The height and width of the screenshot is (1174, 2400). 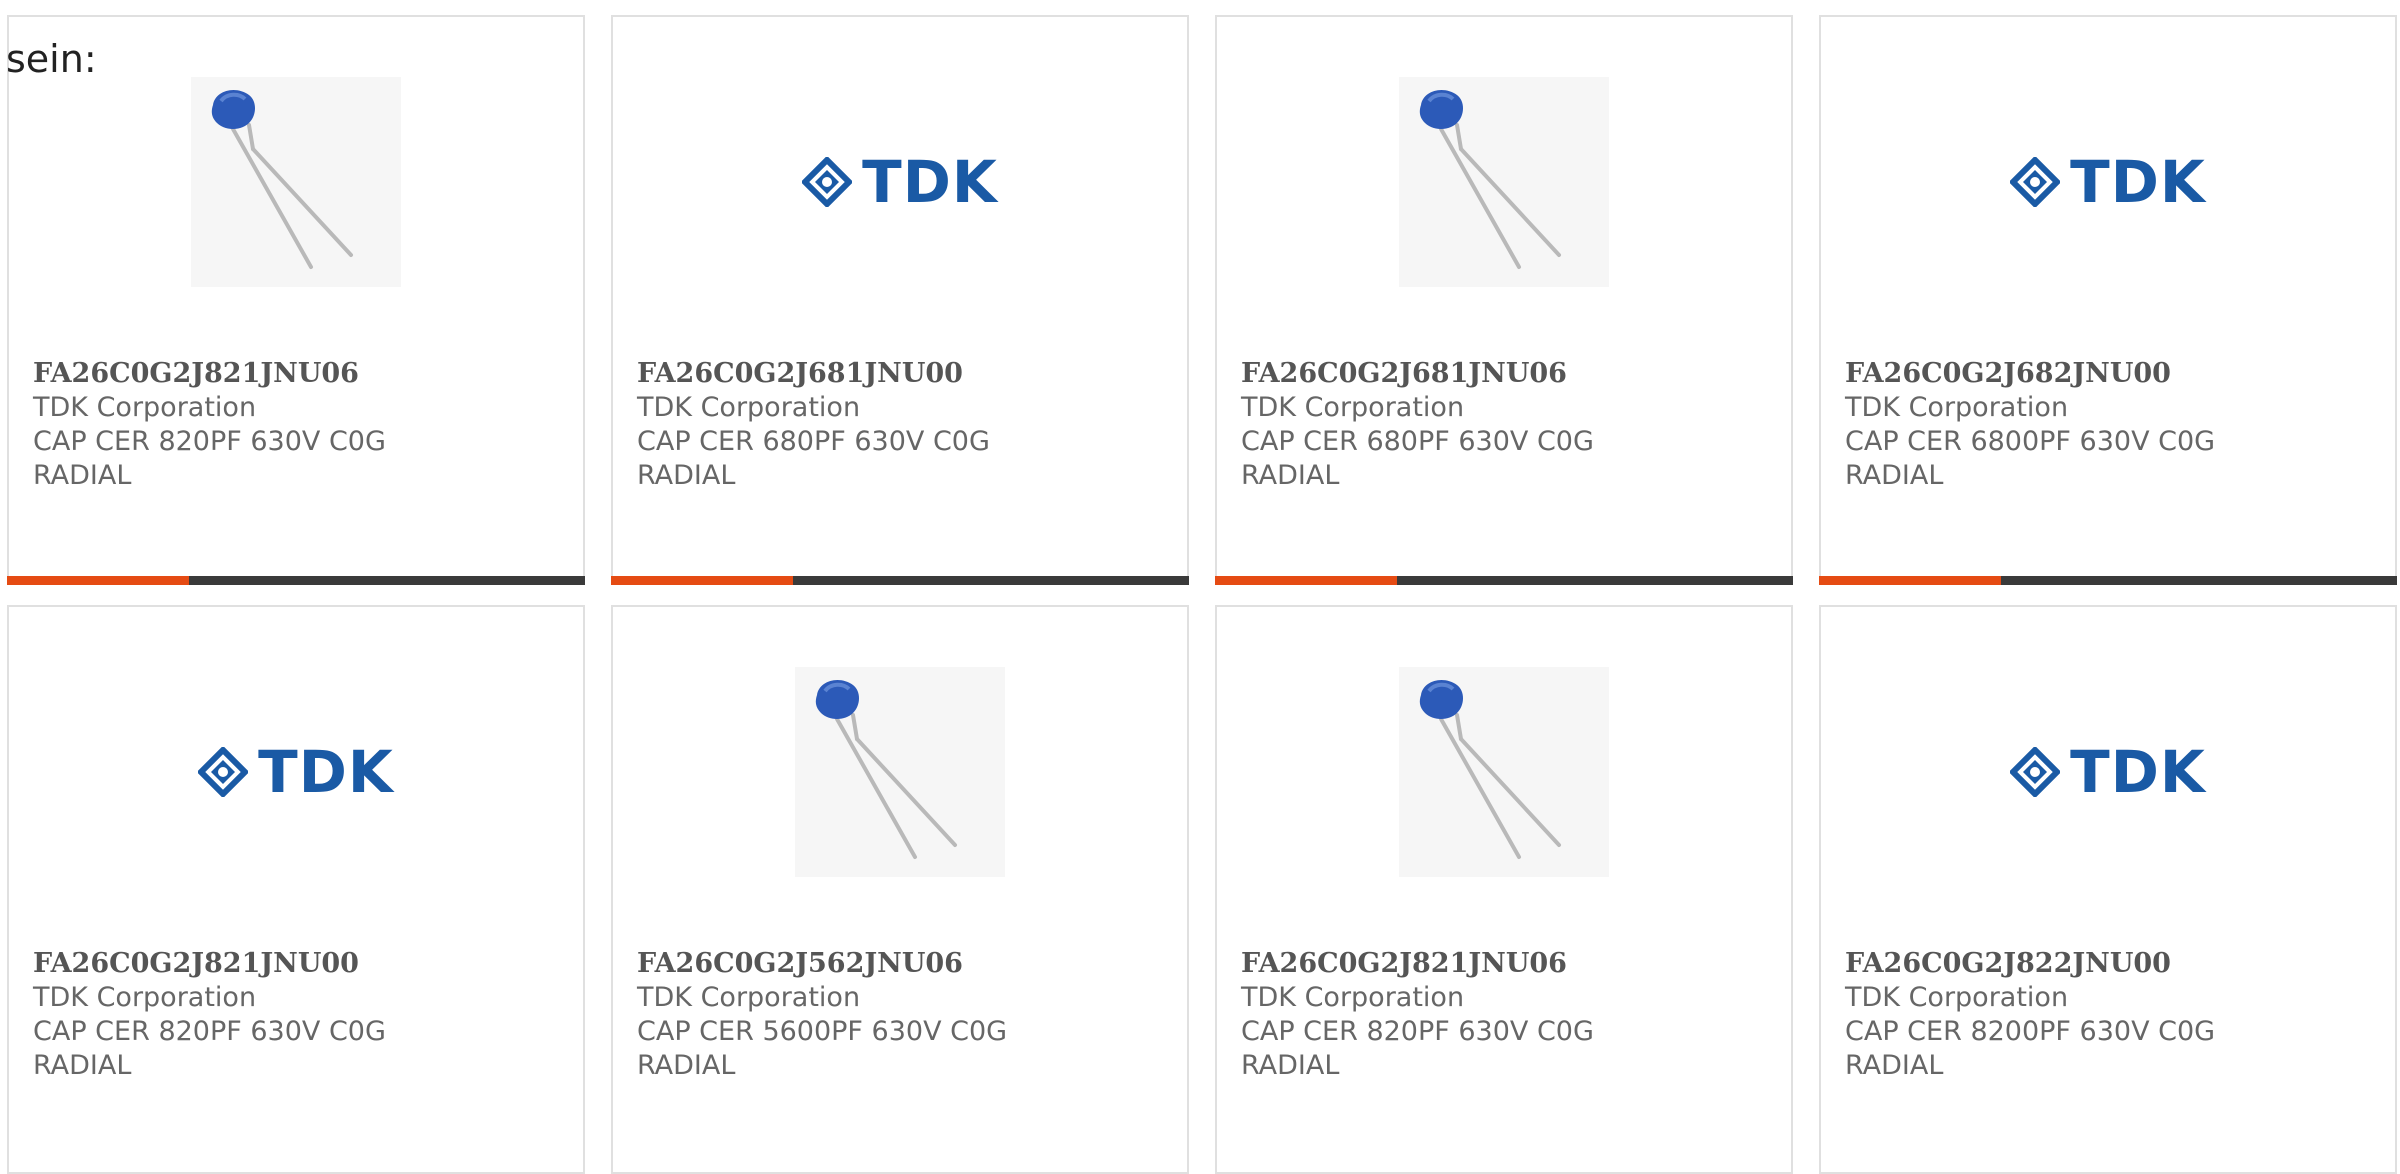 What do you see at coordinates (1506, 374) in the screenshot?
I see `part-number: FA26C0G2J681JNU06` at bounding box center [1506, 374].